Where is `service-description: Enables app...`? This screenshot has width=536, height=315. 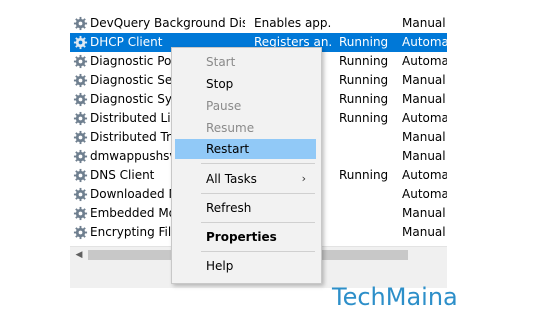
service-description: Enables app... is located at coordinates (293, 23).